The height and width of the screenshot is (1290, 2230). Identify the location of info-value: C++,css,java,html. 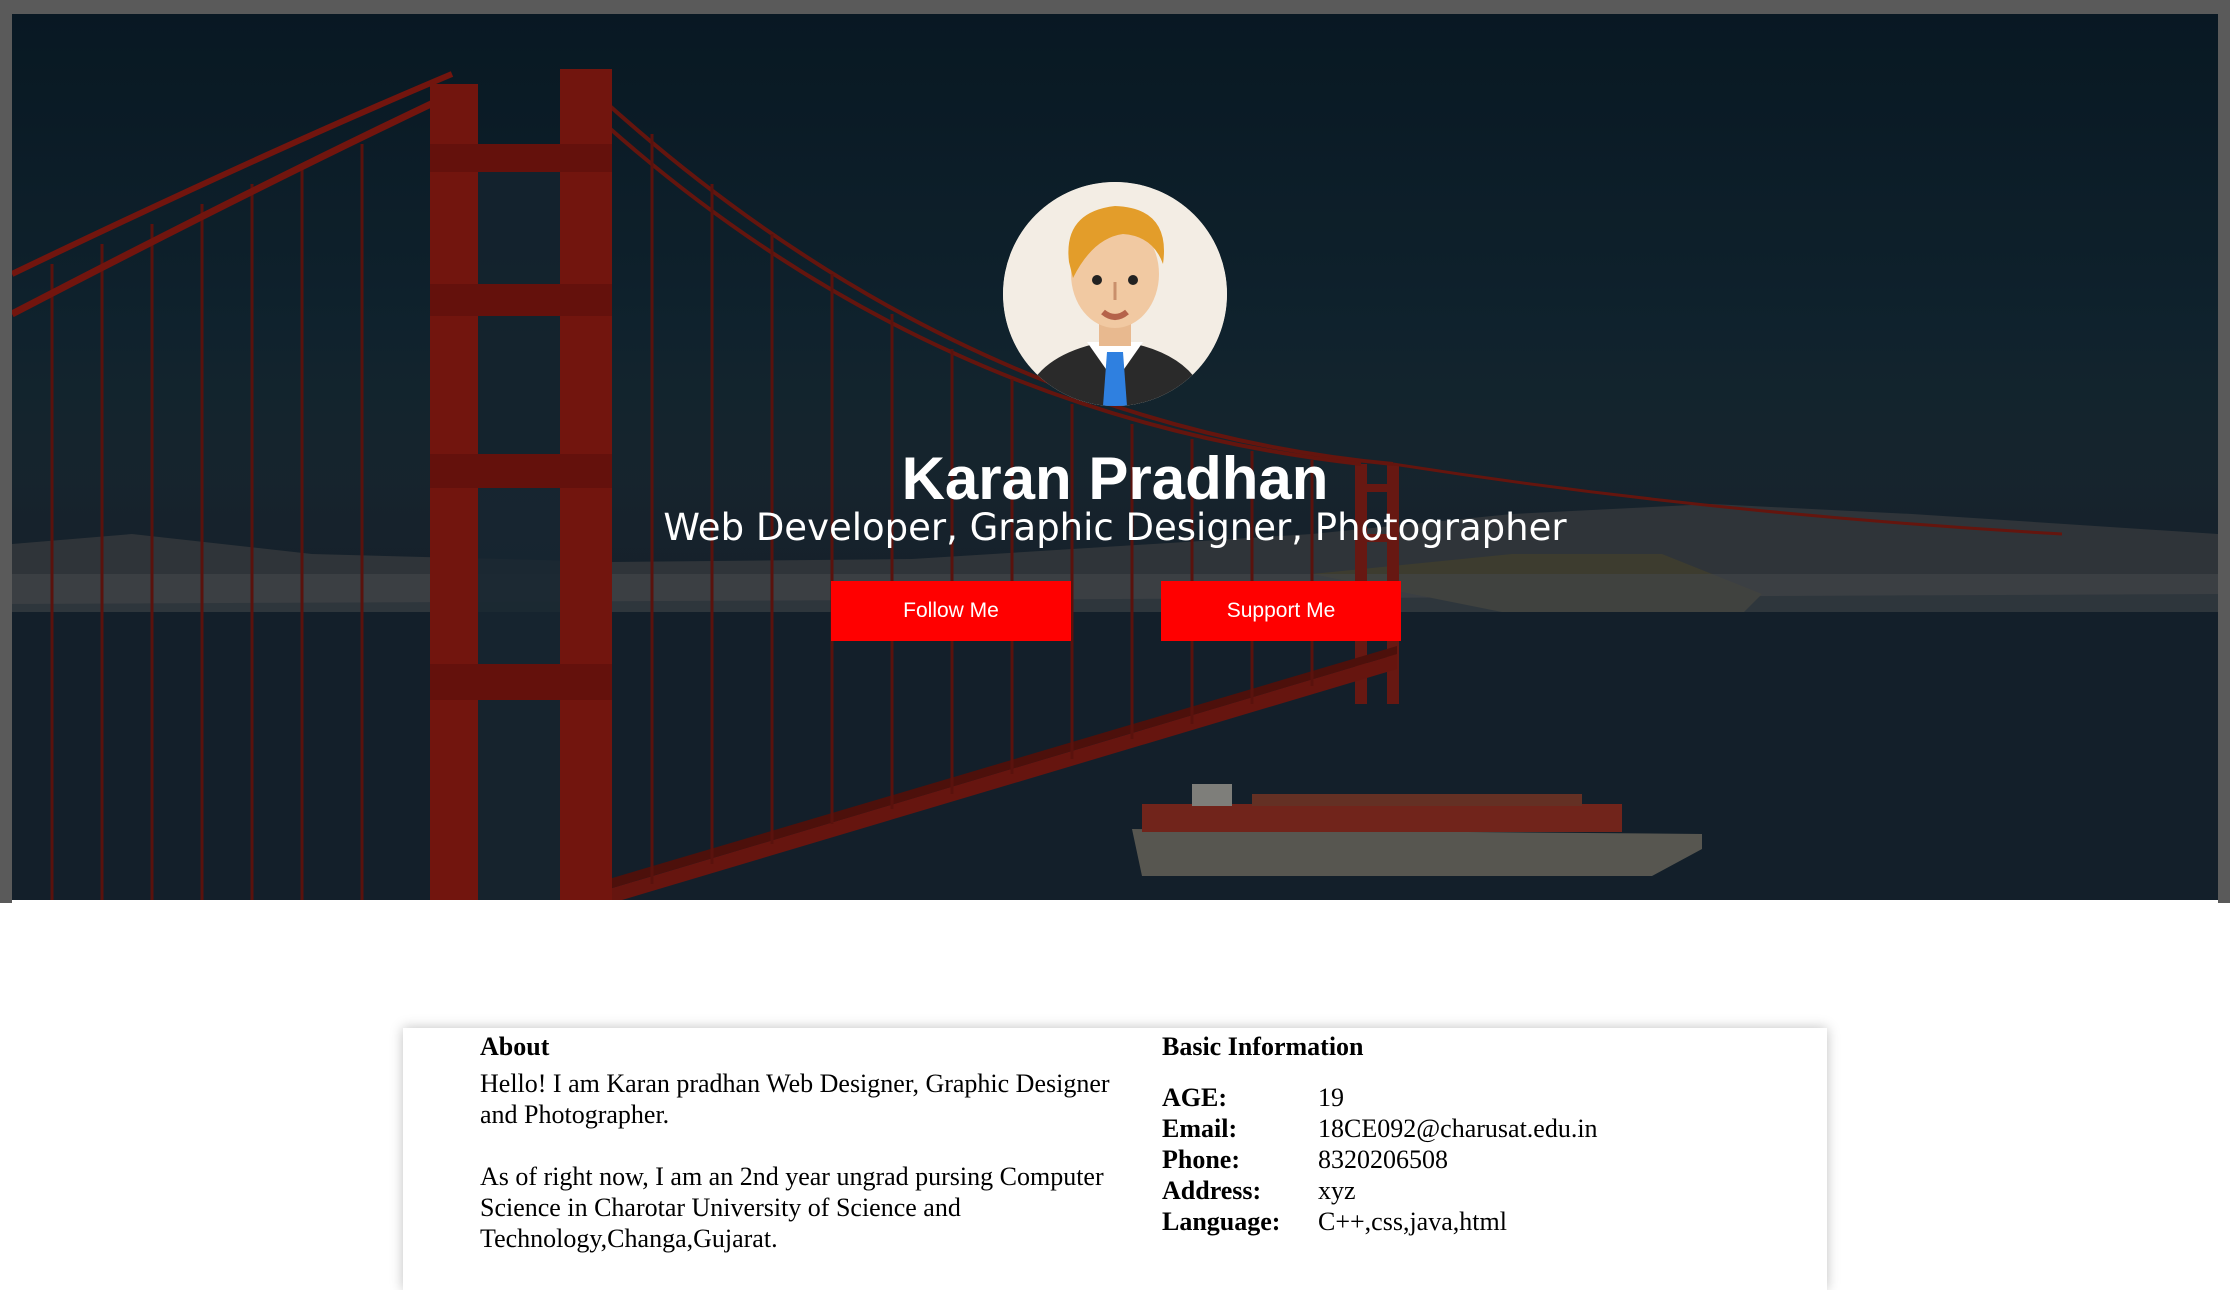
(1412, 1221).